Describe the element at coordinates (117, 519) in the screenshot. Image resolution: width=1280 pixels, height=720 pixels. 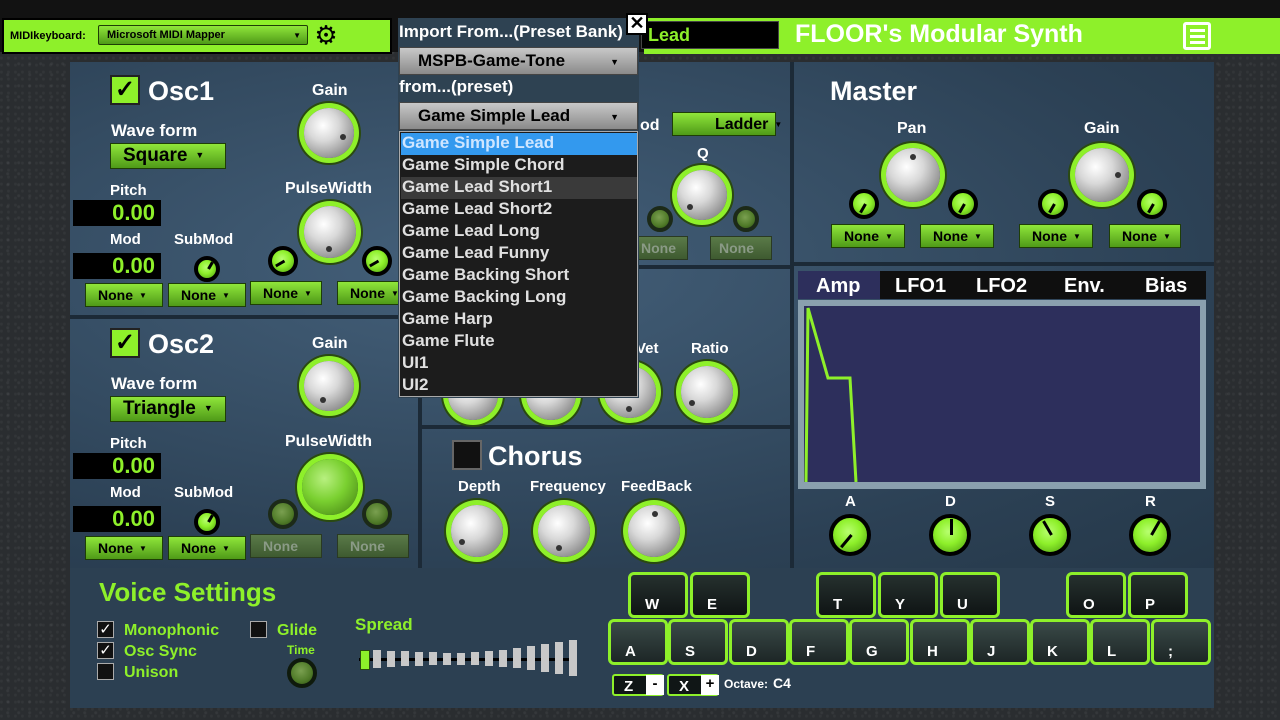
I see `osc2-mod-value: 0.00` at that location.